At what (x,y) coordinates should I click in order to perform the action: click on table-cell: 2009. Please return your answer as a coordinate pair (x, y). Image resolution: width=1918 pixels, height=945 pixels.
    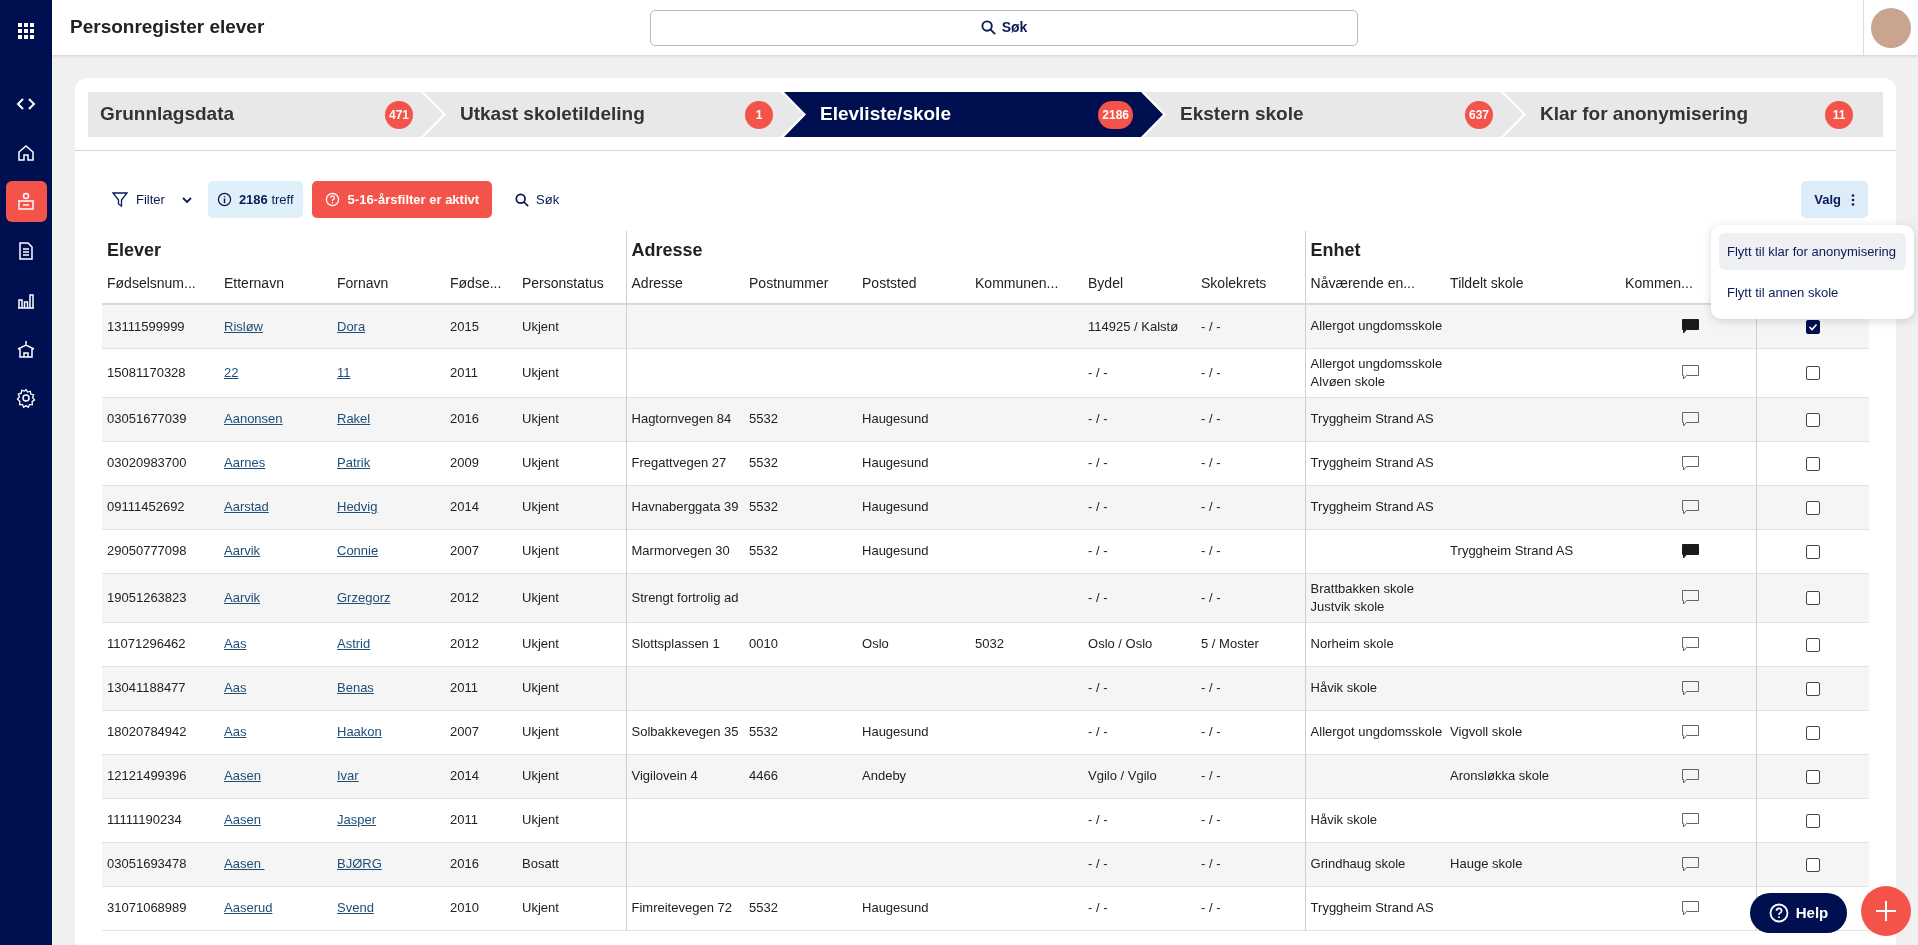
    Looking at the image, I should click on (464, 463).